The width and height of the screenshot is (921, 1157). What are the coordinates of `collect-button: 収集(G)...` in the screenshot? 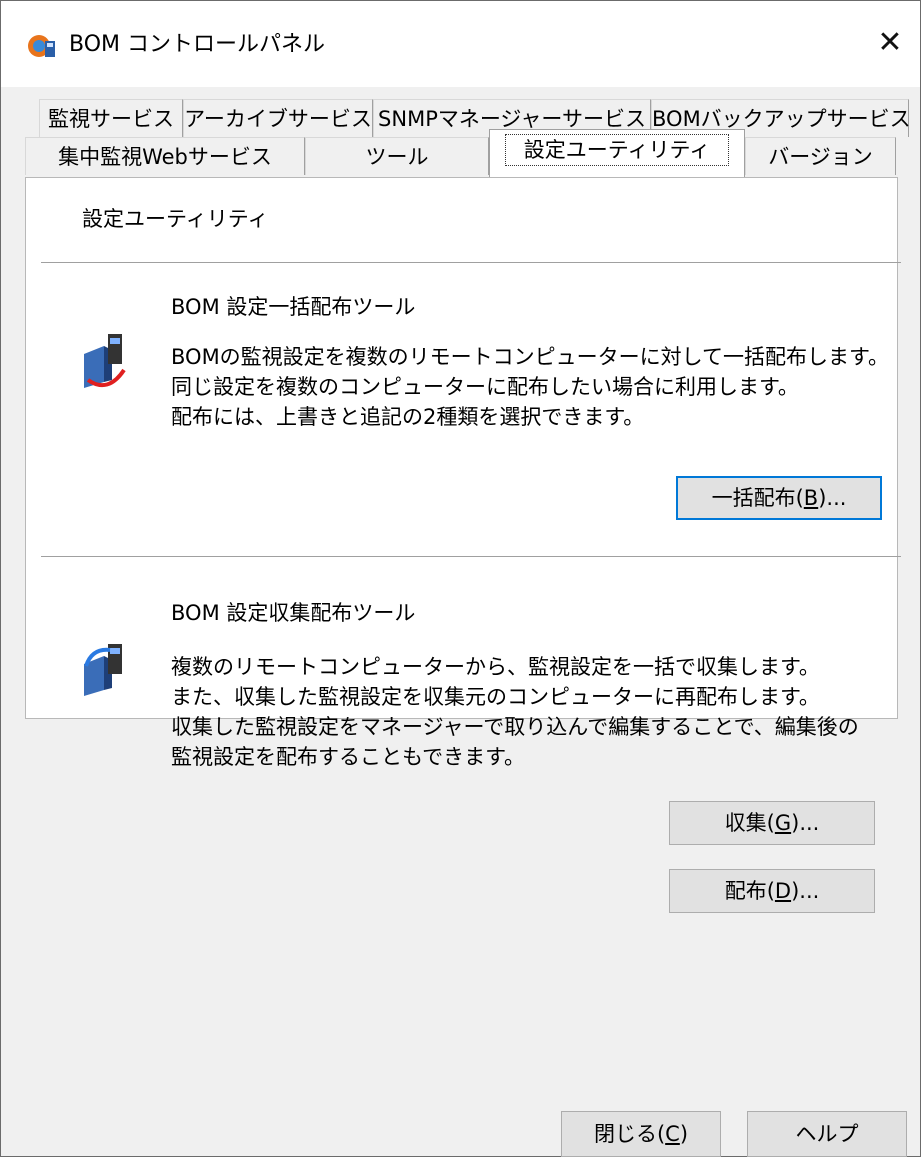 It's located at (772, 823).